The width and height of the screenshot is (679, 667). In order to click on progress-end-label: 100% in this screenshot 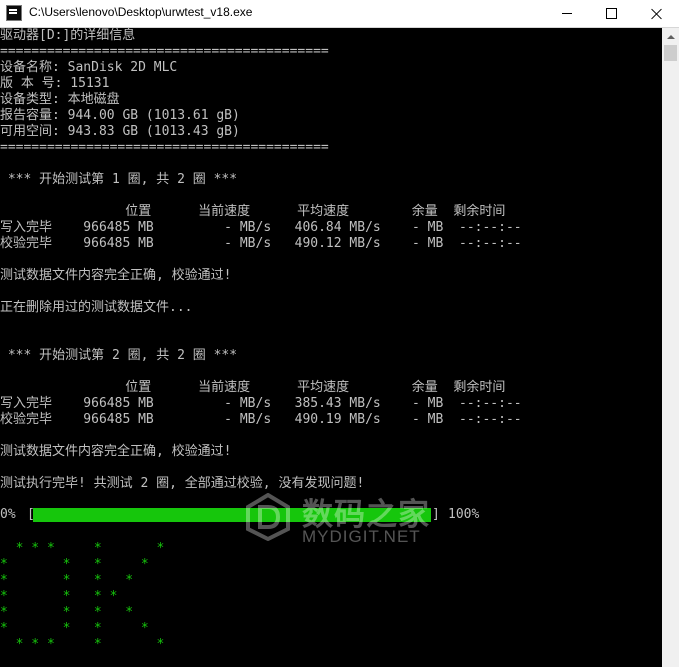, I will do `click(464, 514)`.